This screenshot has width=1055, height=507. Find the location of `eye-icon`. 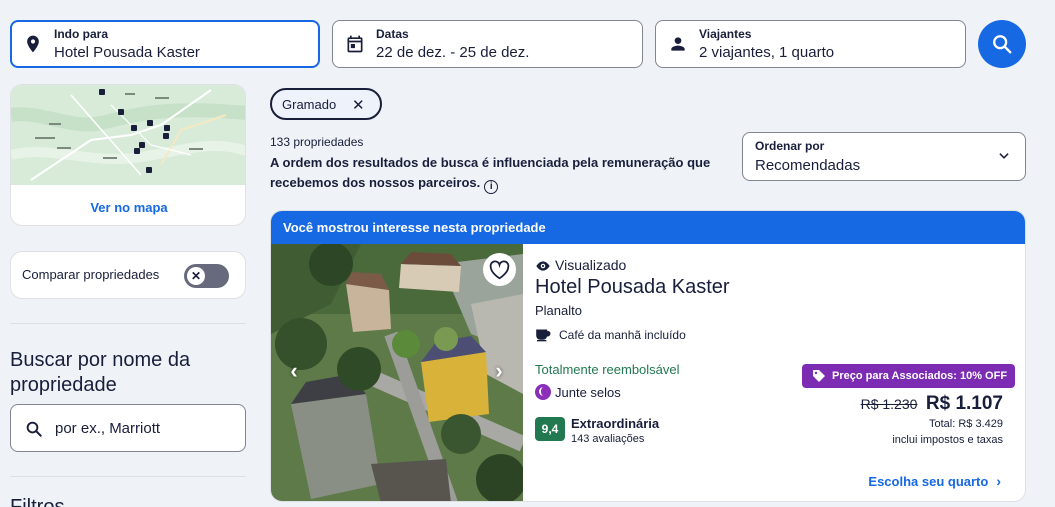

eye-icon is located at coordinates (543, 266).